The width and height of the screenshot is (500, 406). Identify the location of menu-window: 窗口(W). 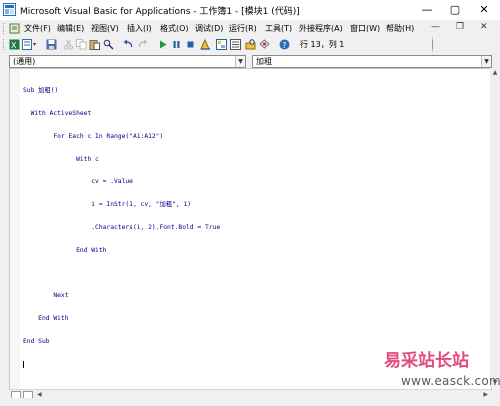
(365, 28).